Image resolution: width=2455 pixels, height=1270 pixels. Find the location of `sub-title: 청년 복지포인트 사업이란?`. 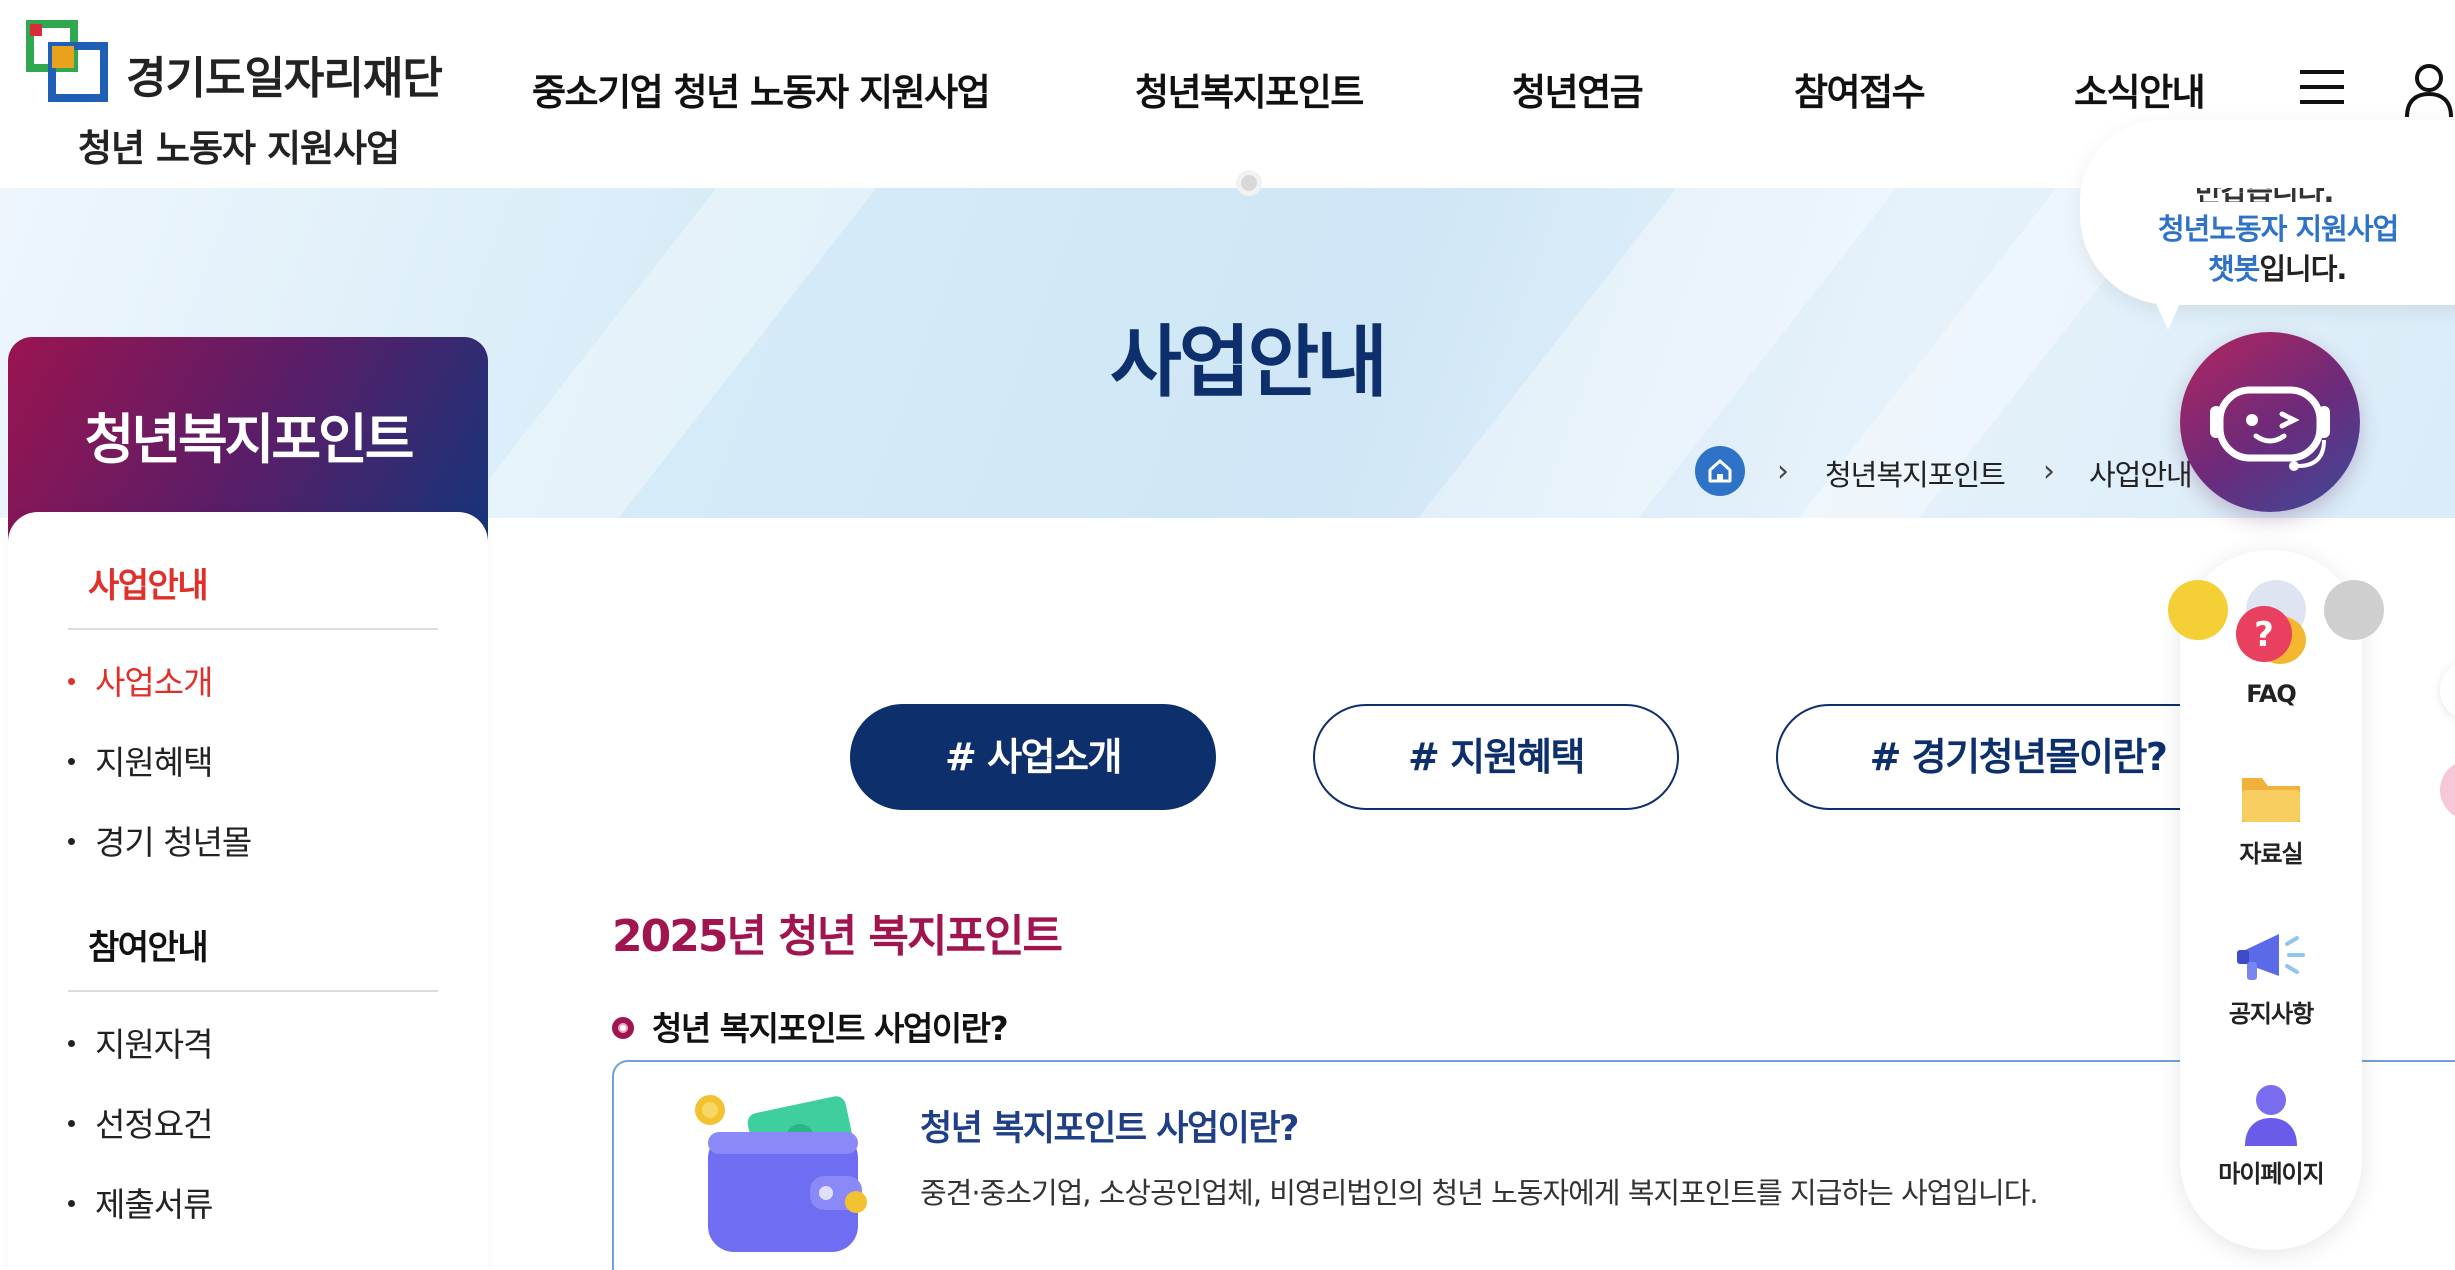

sub-title: 청년 복지포인트 사업이란? is located at coordinates (810, 1026).